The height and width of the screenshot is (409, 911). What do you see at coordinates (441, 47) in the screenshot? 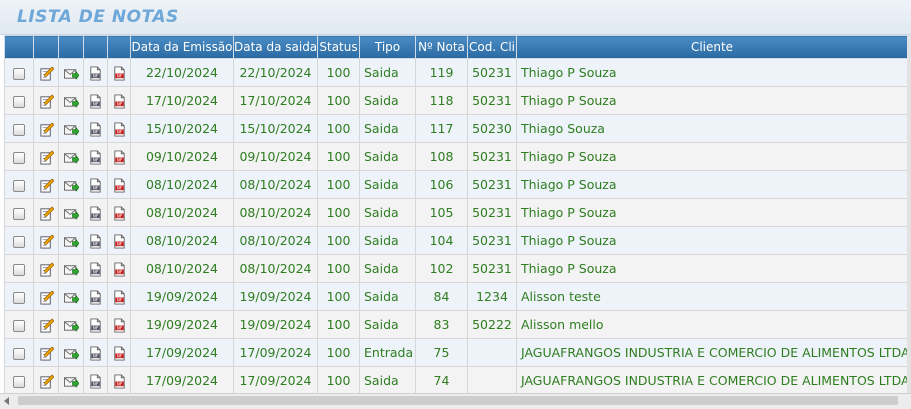
I see `header-numero-nota: Nº Nota` at bounding box center [441, 47].